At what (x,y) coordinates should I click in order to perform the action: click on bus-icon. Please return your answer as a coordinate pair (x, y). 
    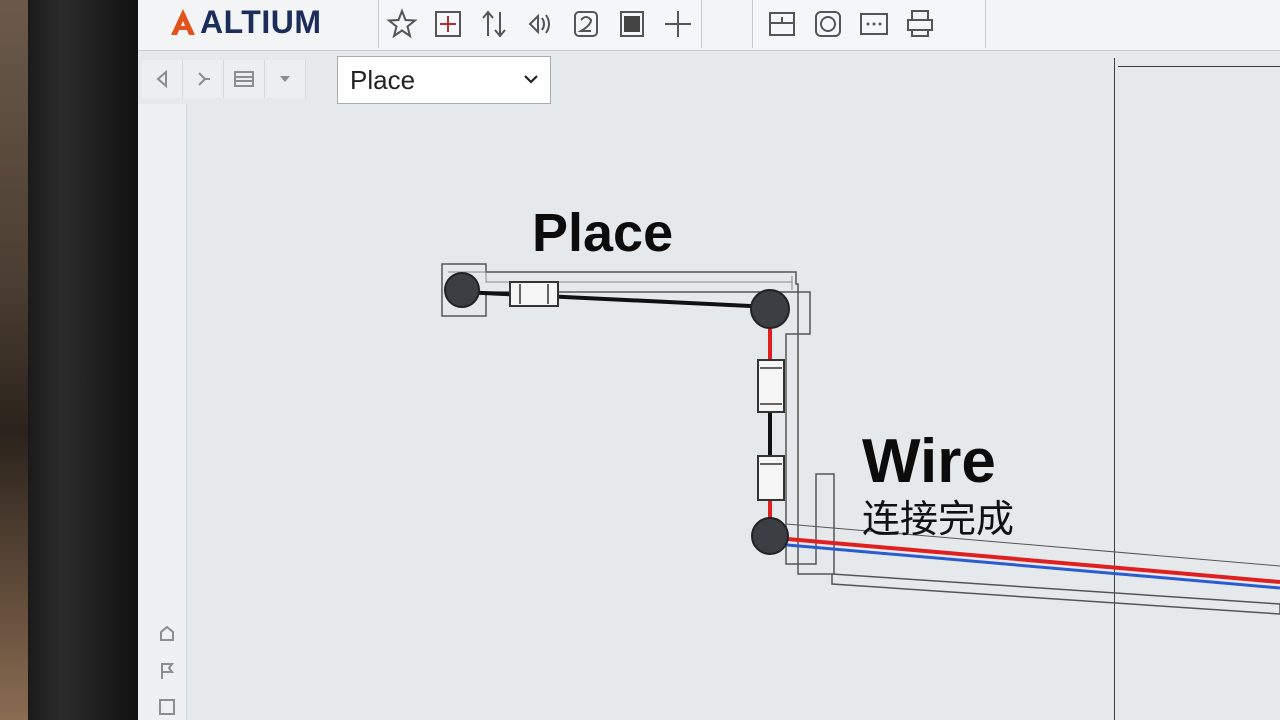
    Looking at the image, I should click on (782, 24).